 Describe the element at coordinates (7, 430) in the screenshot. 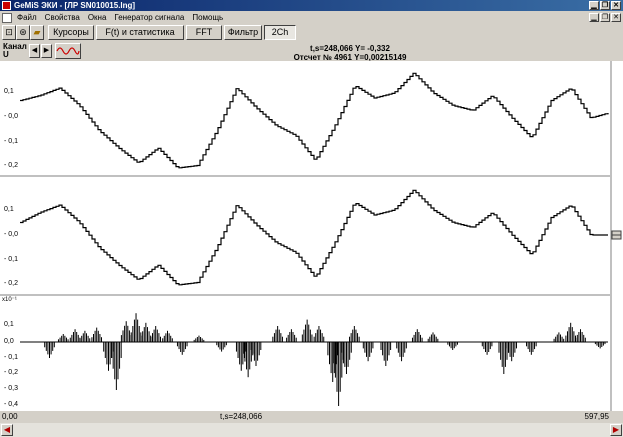

I see `scroll-left-icon: ◀` at that location.